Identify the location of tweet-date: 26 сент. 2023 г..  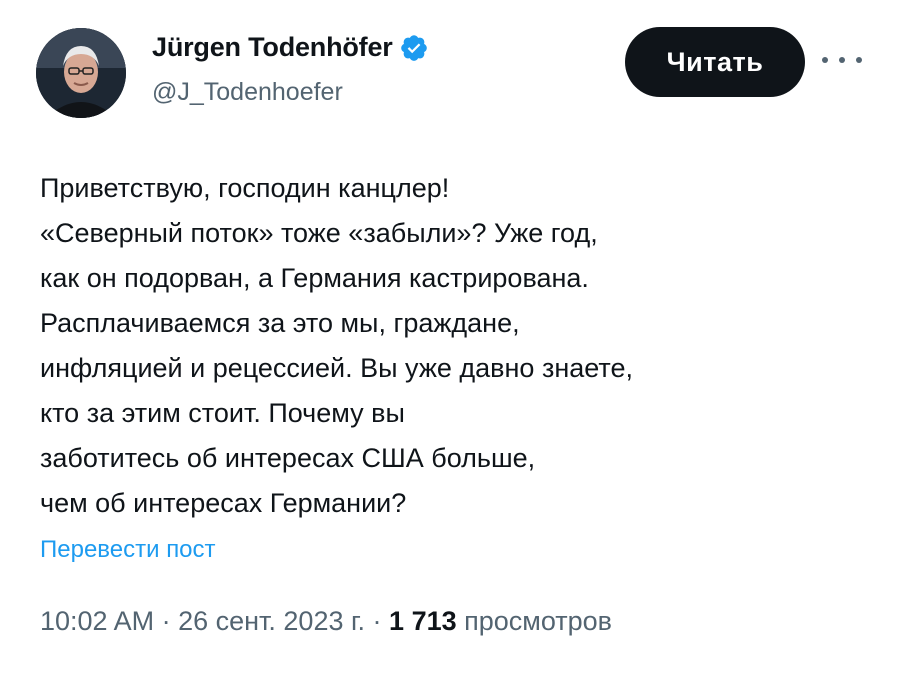
(271, 621).